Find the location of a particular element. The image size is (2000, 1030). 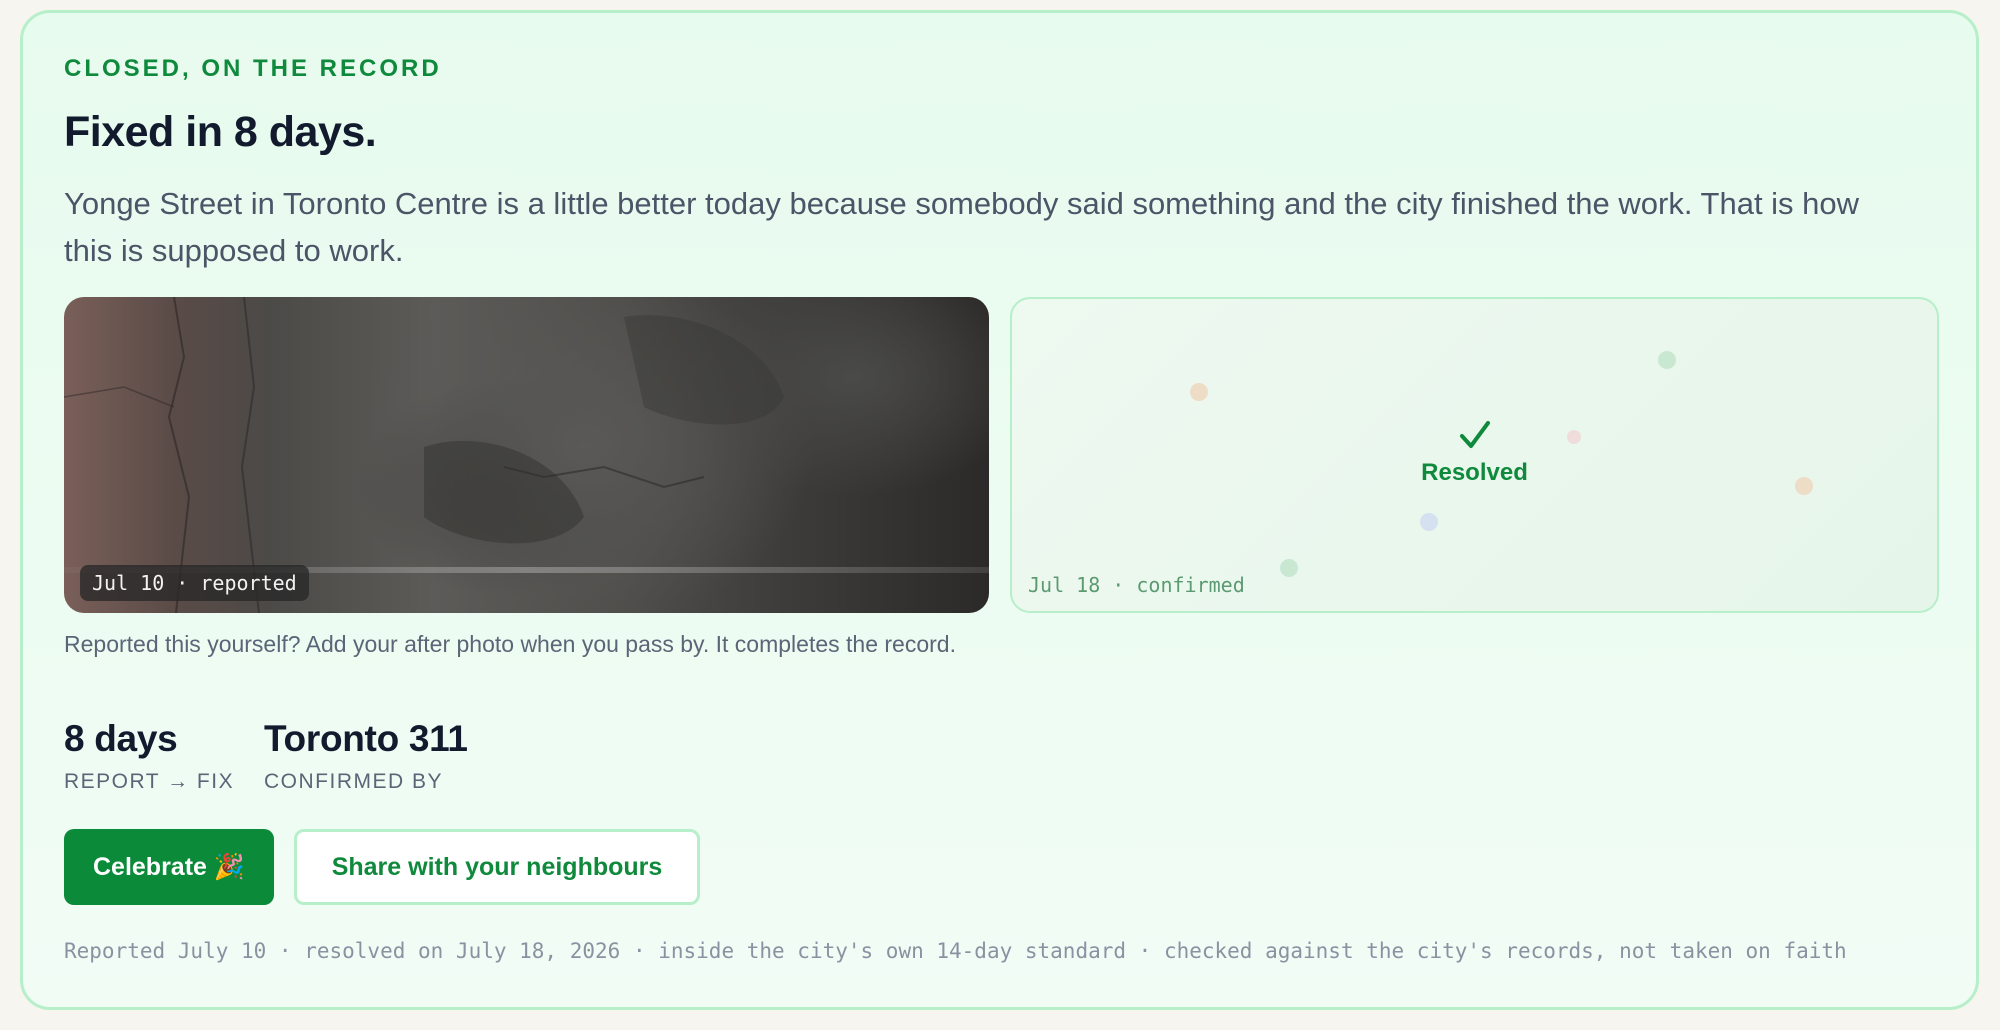

stat-duration: 8 days REPORT → FIX is located at coordinates (149, 756).